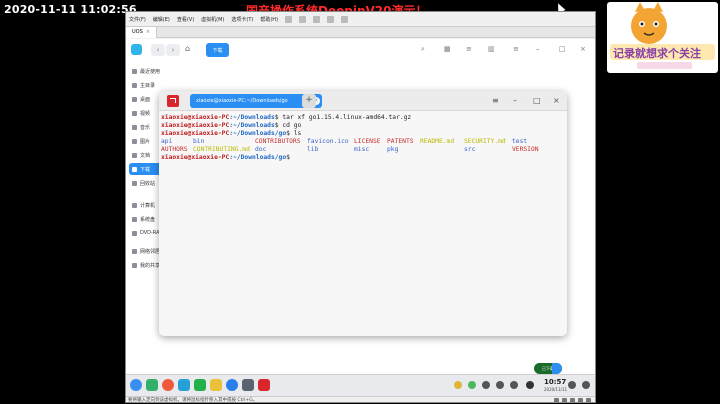 The image size is (720, 404). What do you see at coordinates (212, 19) in the screenshot?
I see `menu-vm: 虚拟机(M)` at bounding box center [212, 19].